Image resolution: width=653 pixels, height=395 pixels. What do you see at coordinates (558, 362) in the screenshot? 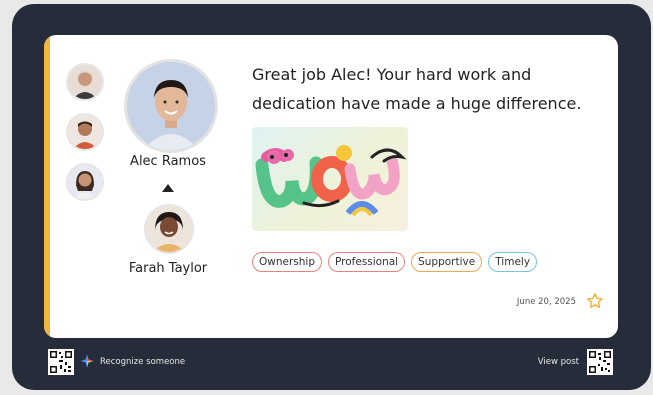
I see `view-post-link: View post` at bounding box center [558, 362].